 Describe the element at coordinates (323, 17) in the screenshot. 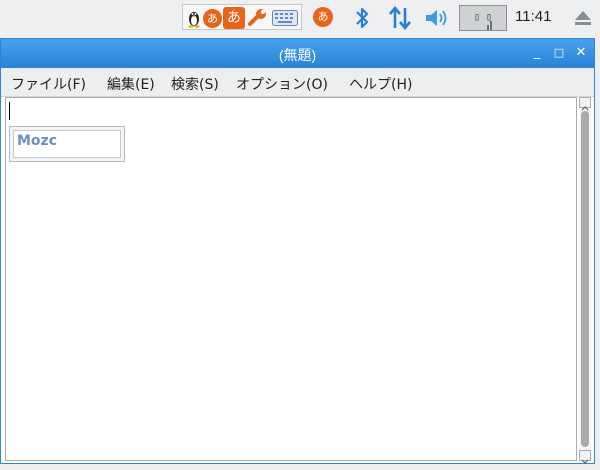

I see `mozc-tray-icon: あ` at that location.